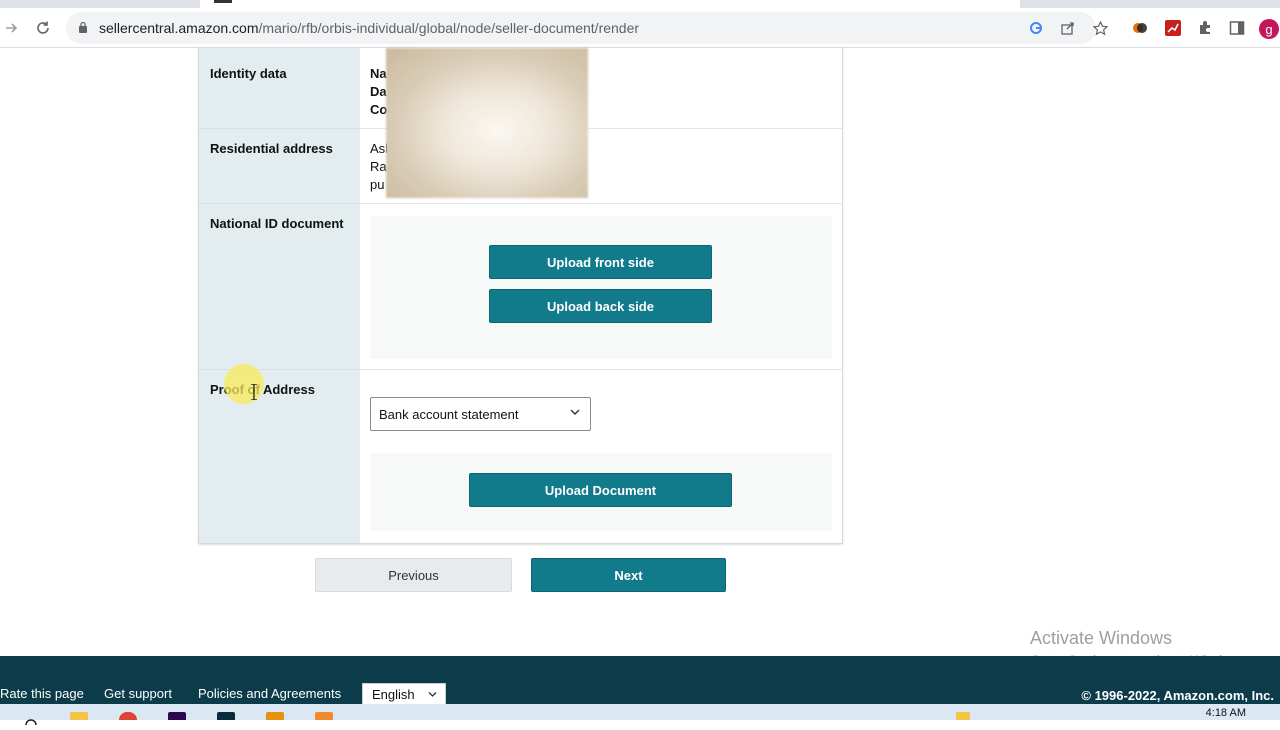  What do you see at coordinates (179, 28) in the screenshot?
I see `url-host: sellercentral.amazon.com` at bounding box center [179, 28].